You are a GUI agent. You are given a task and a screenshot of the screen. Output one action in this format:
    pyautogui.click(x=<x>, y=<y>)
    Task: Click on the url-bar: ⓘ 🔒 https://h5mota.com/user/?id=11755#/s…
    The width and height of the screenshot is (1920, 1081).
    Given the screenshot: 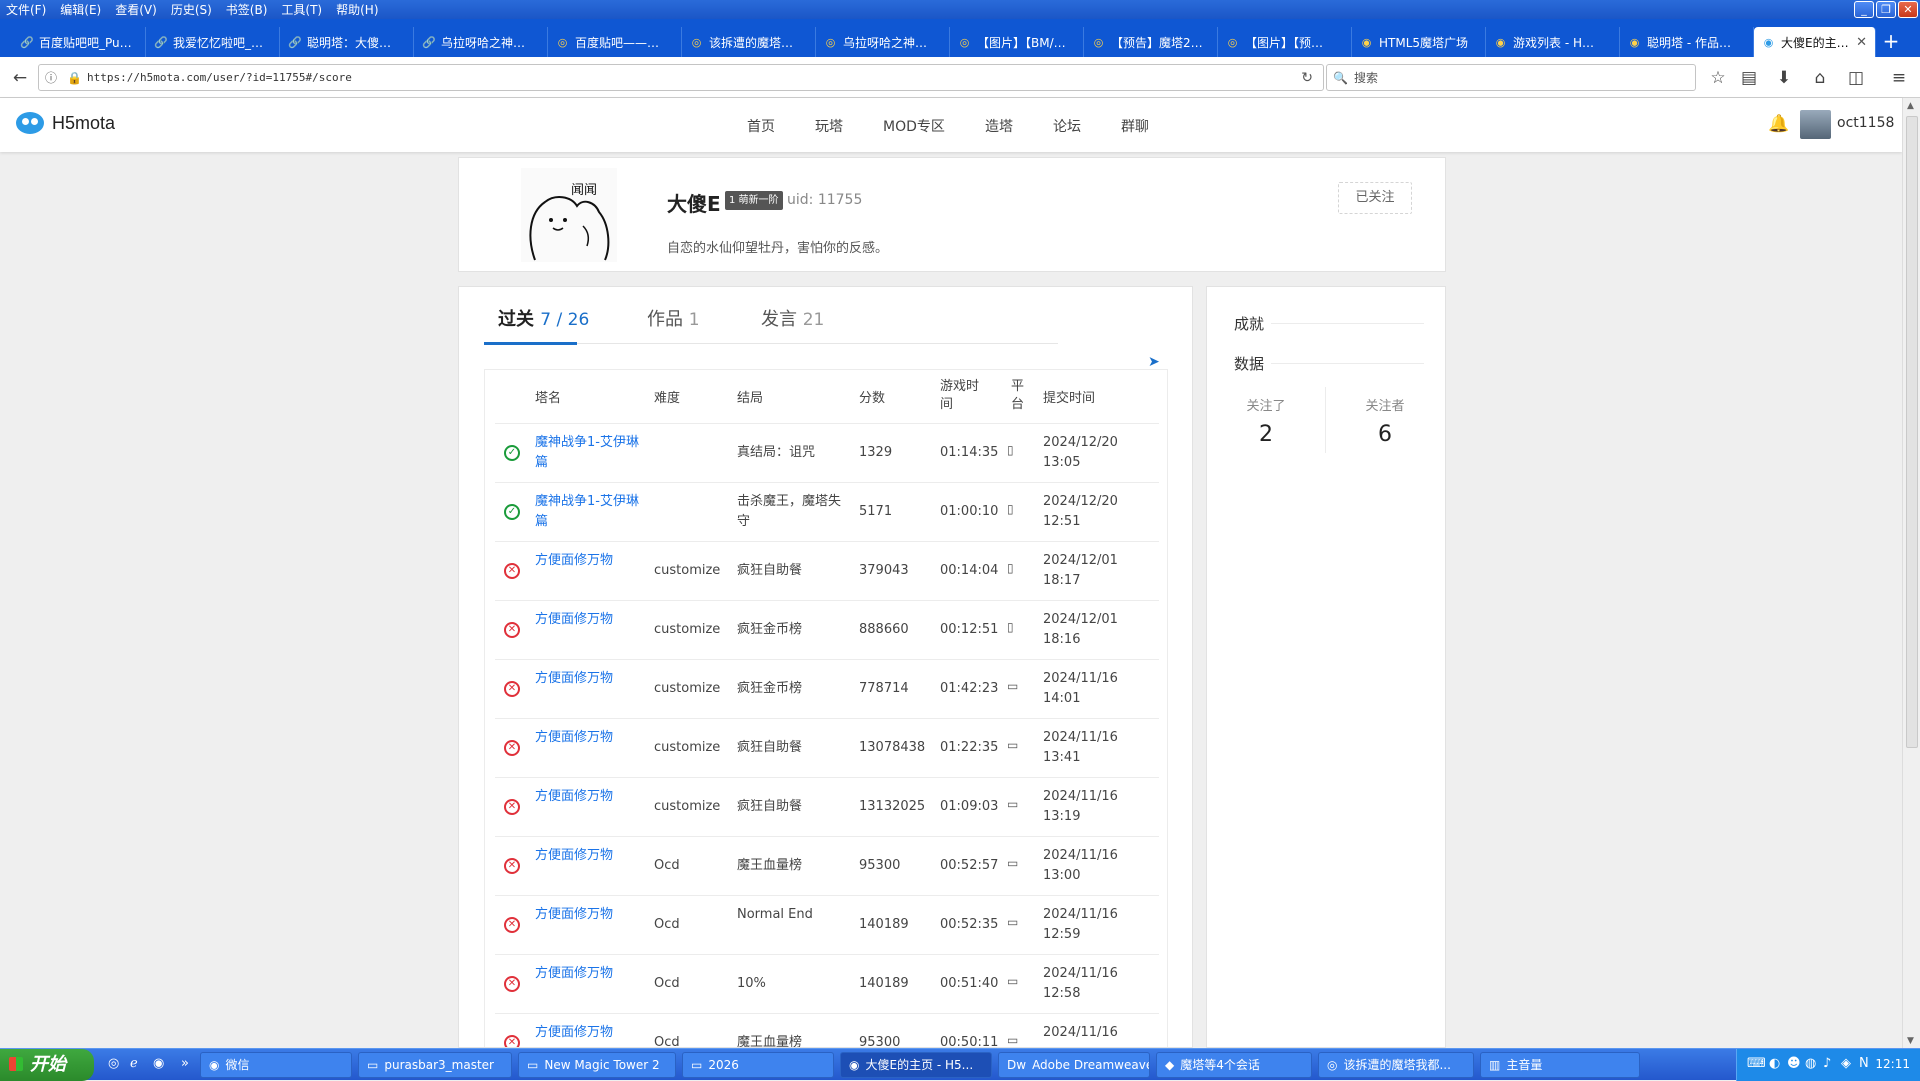 What is the action you would take?
    pyautogui.click(x=681, y=77)
    